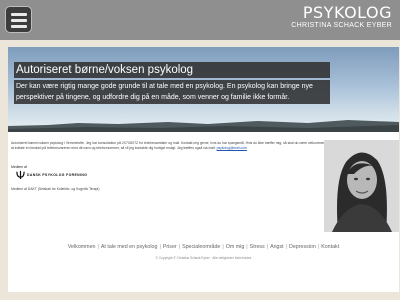 The image size is (400, 300). I want to click on association-logo: Medlem af DANSK PSYKOLOG FORENING, so click(51, 175).